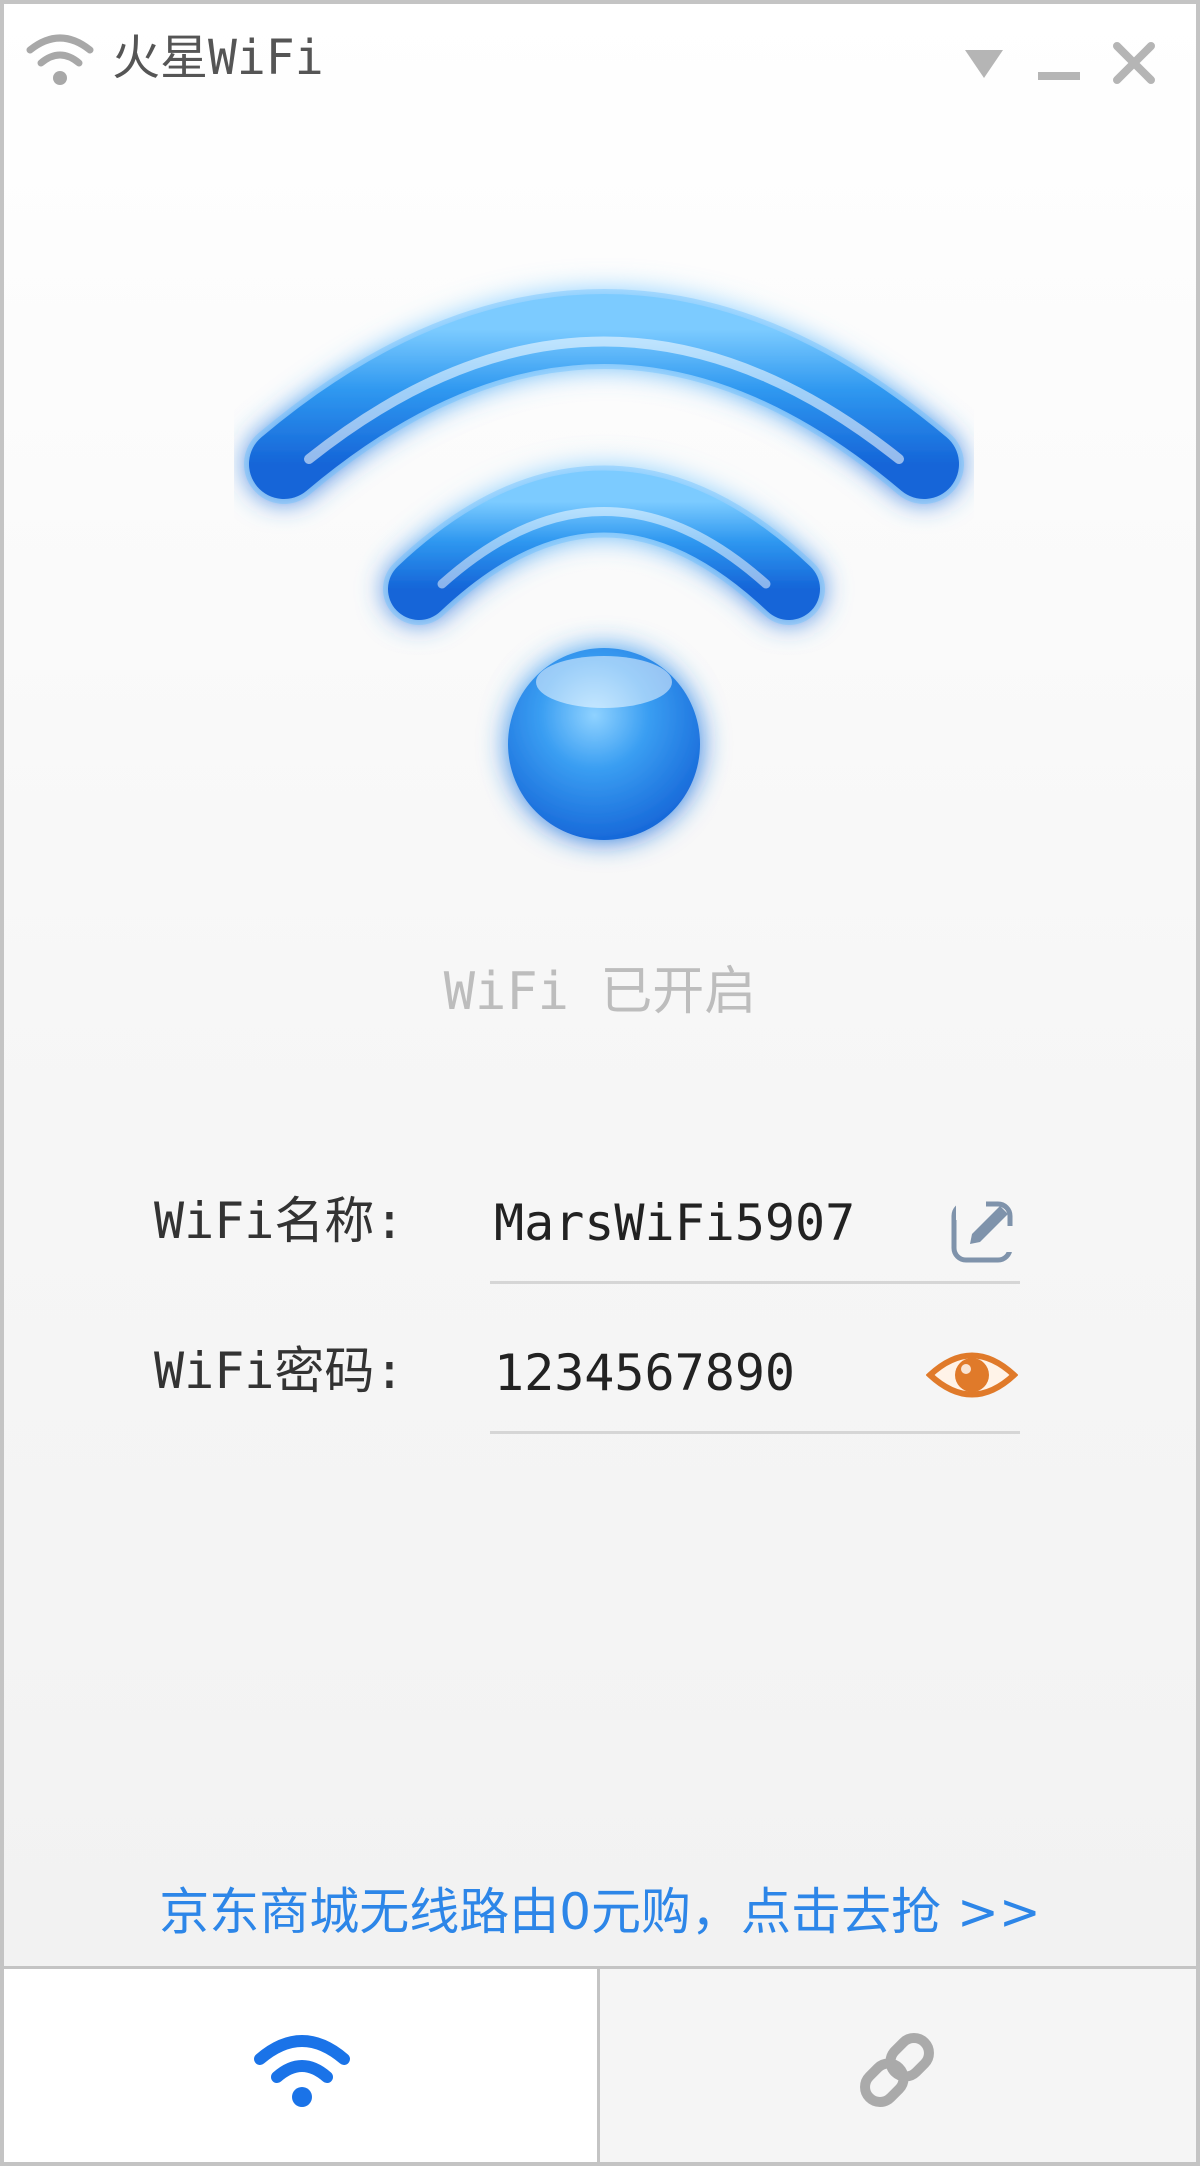  Describe the element at coordinates (1059, 63) in the screenshot. I see `minimize-icon` at that location.